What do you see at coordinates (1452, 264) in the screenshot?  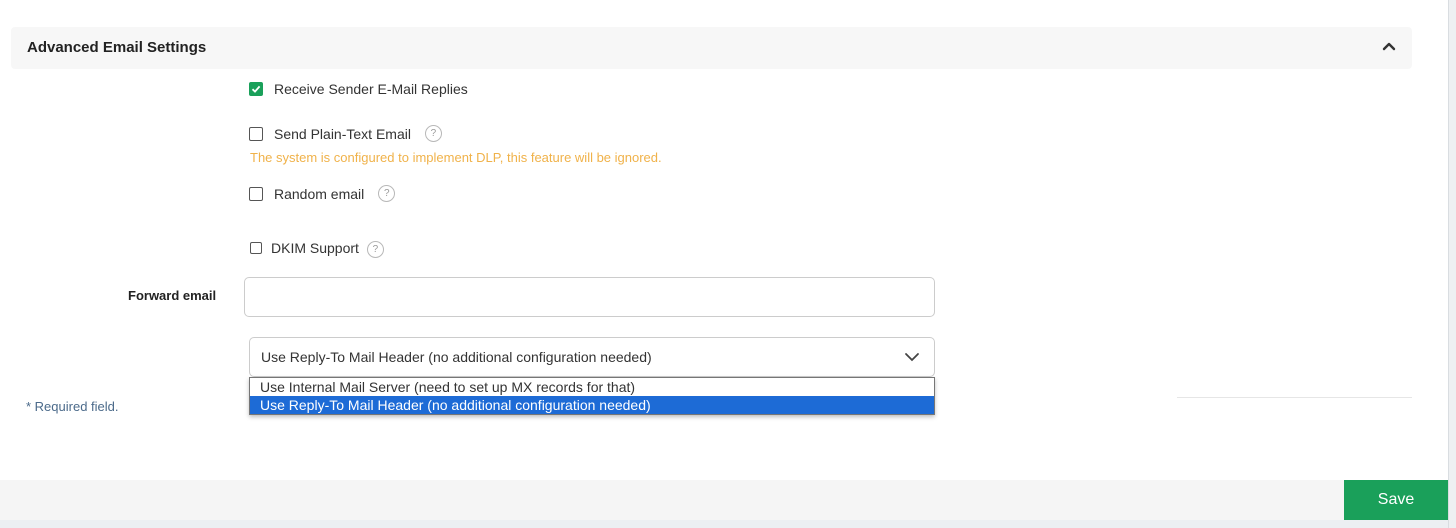 I see `scroll-edge` at bounding box center [1452, 264].